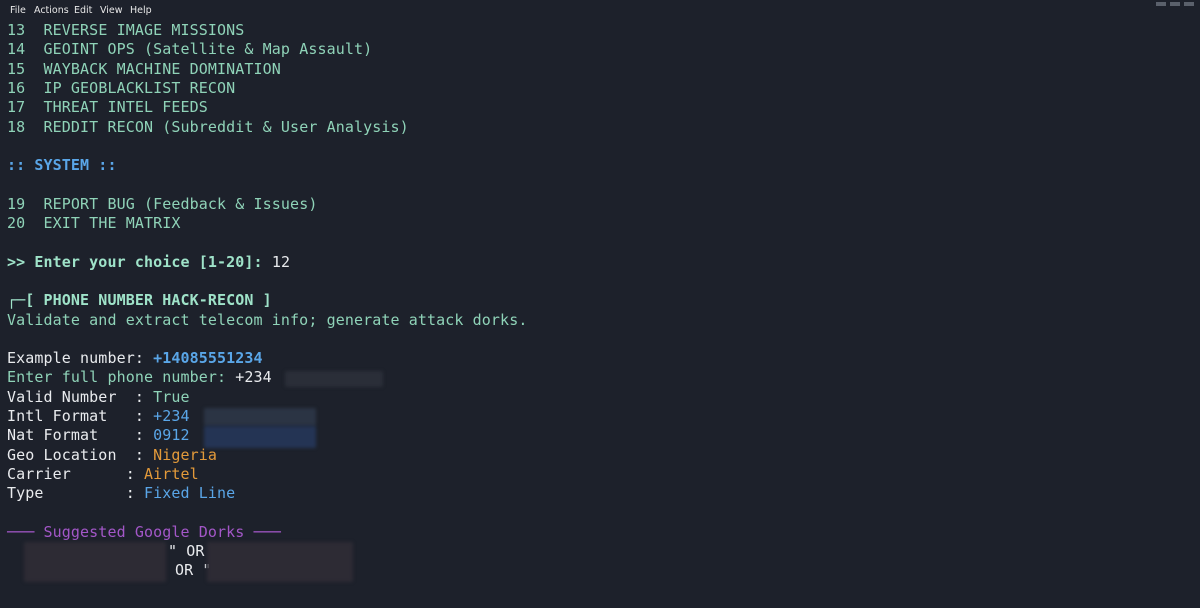 The height and width of the screenshot is (608, 1200). I want to click on redacted-dork-left, so click(95, 562).